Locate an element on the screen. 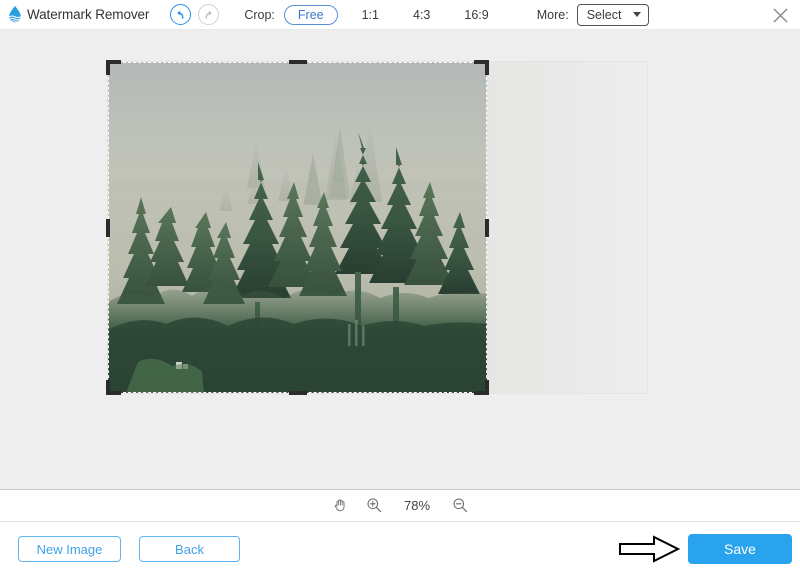 The height and width of the screenshot is (569, 800). more-group: More: Select is located at coordinates (592, 14).